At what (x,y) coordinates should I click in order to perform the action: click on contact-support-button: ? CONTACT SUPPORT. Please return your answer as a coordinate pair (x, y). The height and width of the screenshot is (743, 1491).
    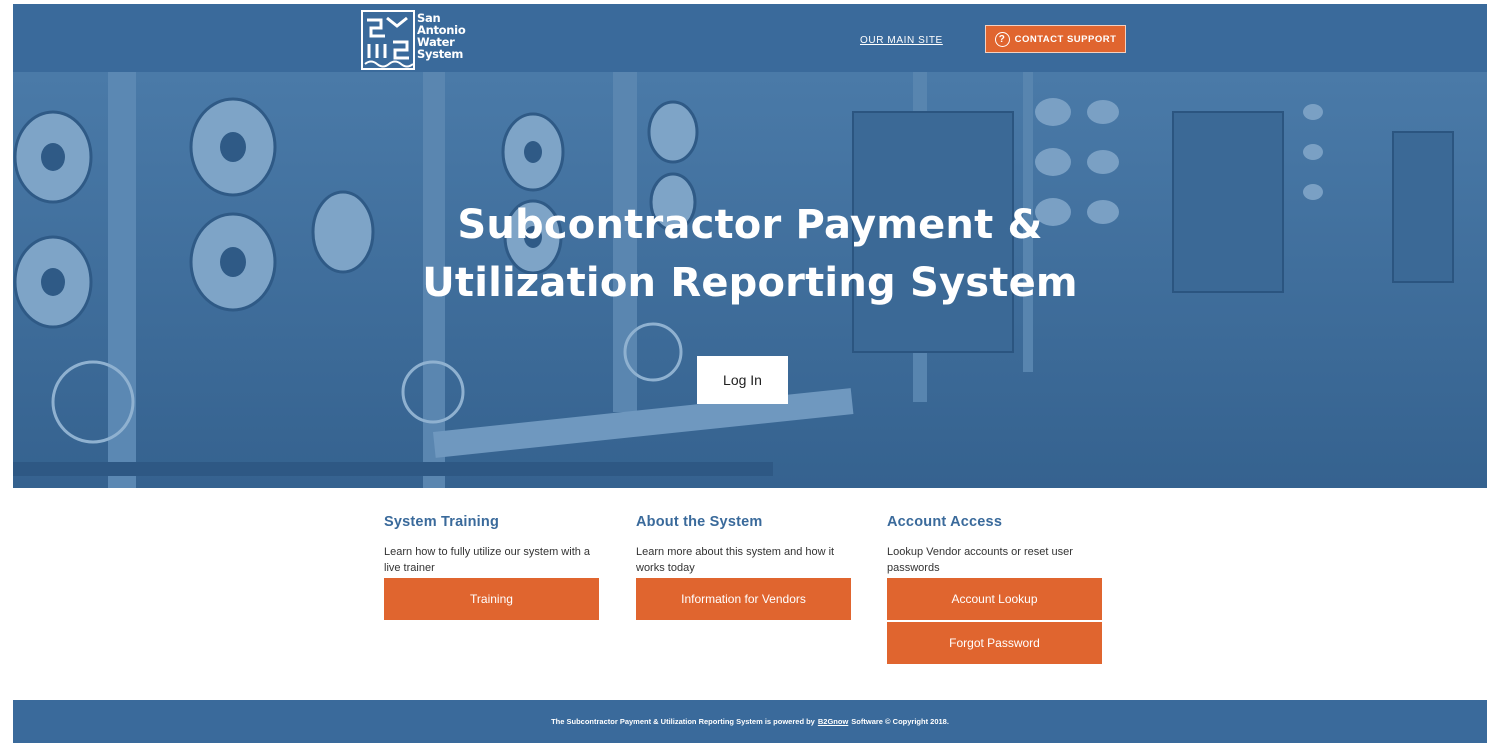
    Looking at the image, I should click on (1055, 39).